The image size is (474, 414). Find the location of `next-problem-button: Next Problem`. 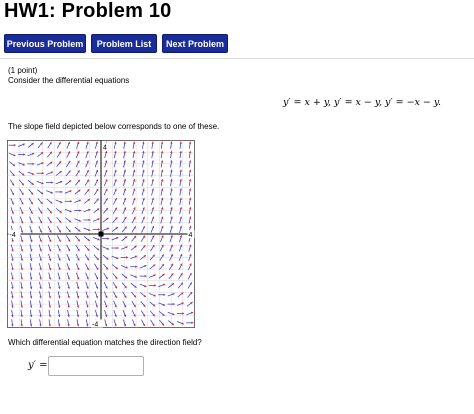

next-problem-button: Next Problem is located at coordinates (195, 43).